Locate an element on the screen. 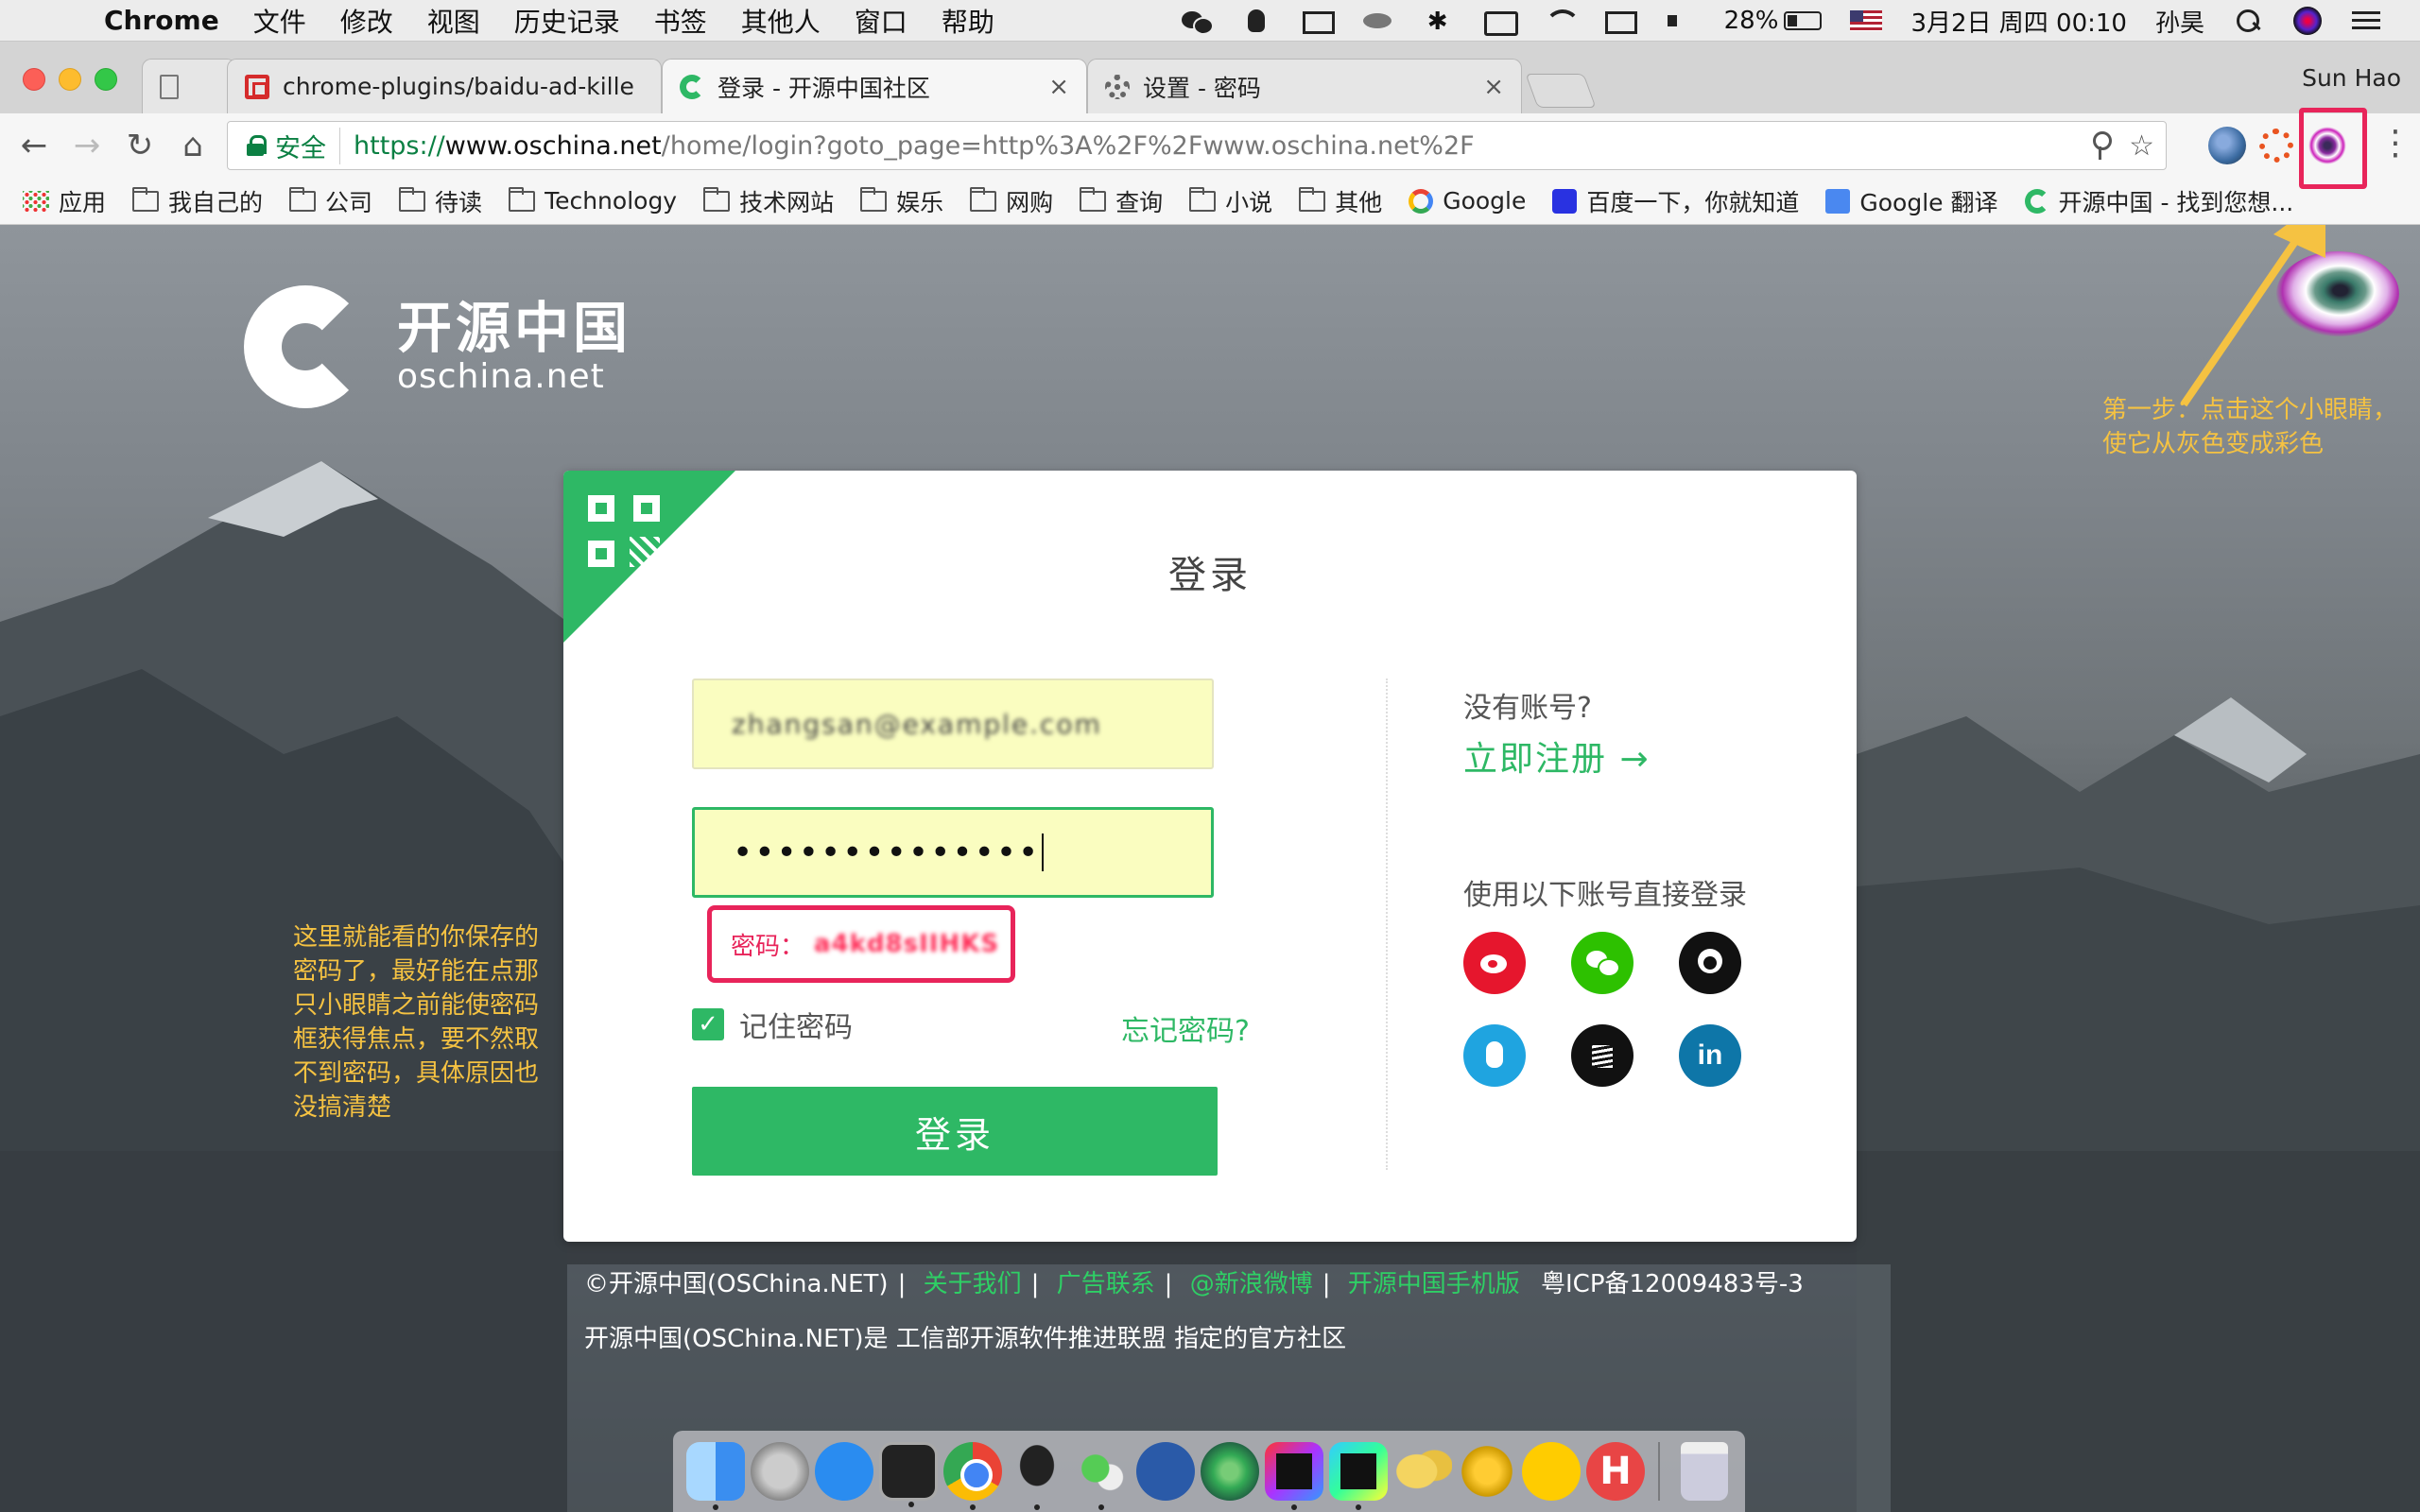 This screenshot has width=2420, height=1512. remember-checkbox: ✓ is located at coordinates (708, 1024).